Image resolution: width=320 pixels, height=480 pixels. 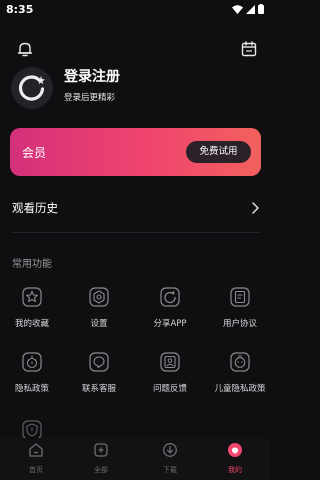 What do you see at coordinates (32, 362) in the screenshot?
I see `privacy-icon` at bounding box center [32, 362].